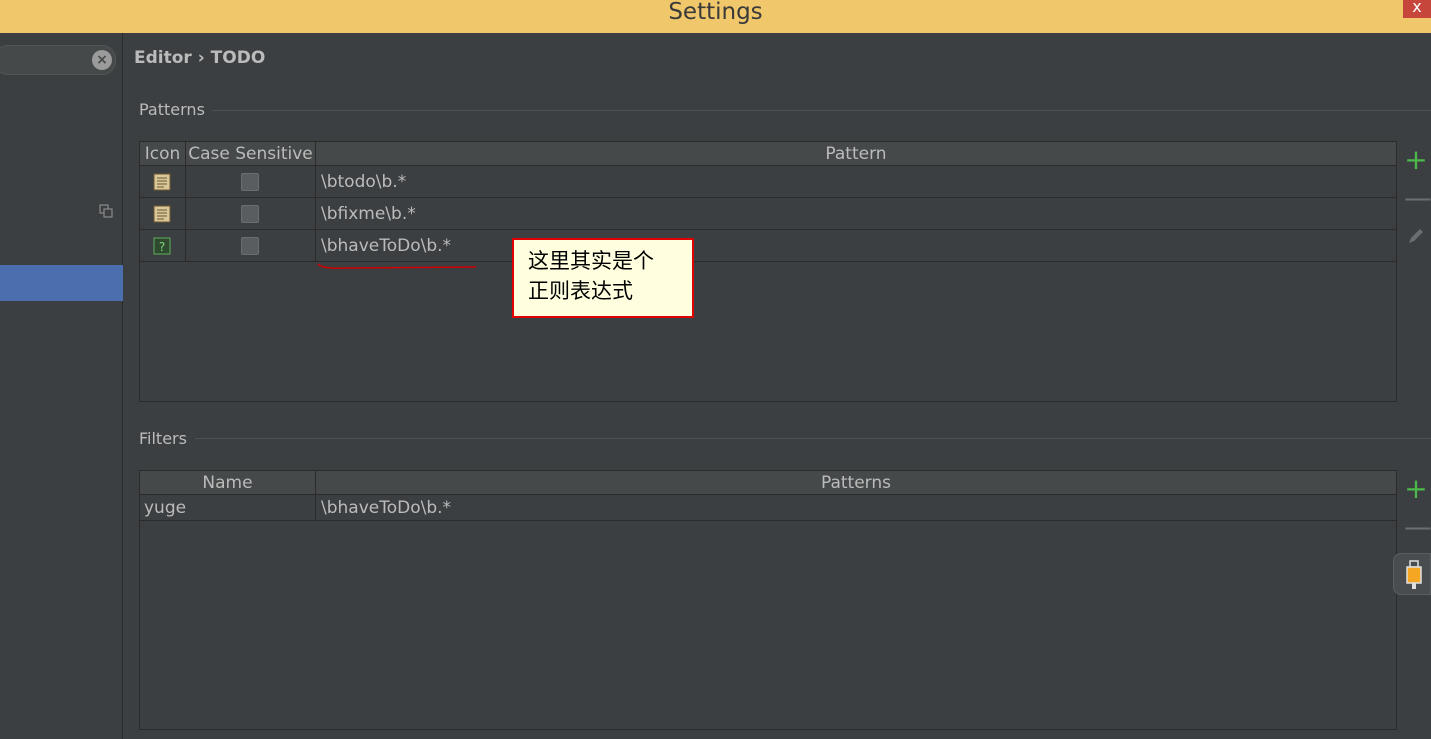 The height and width of the screenshot is (739, 1431). Describe the element at coordinates (163, 58) in the screenshot. I see `breadcrumb-parent: Editor` at that location.